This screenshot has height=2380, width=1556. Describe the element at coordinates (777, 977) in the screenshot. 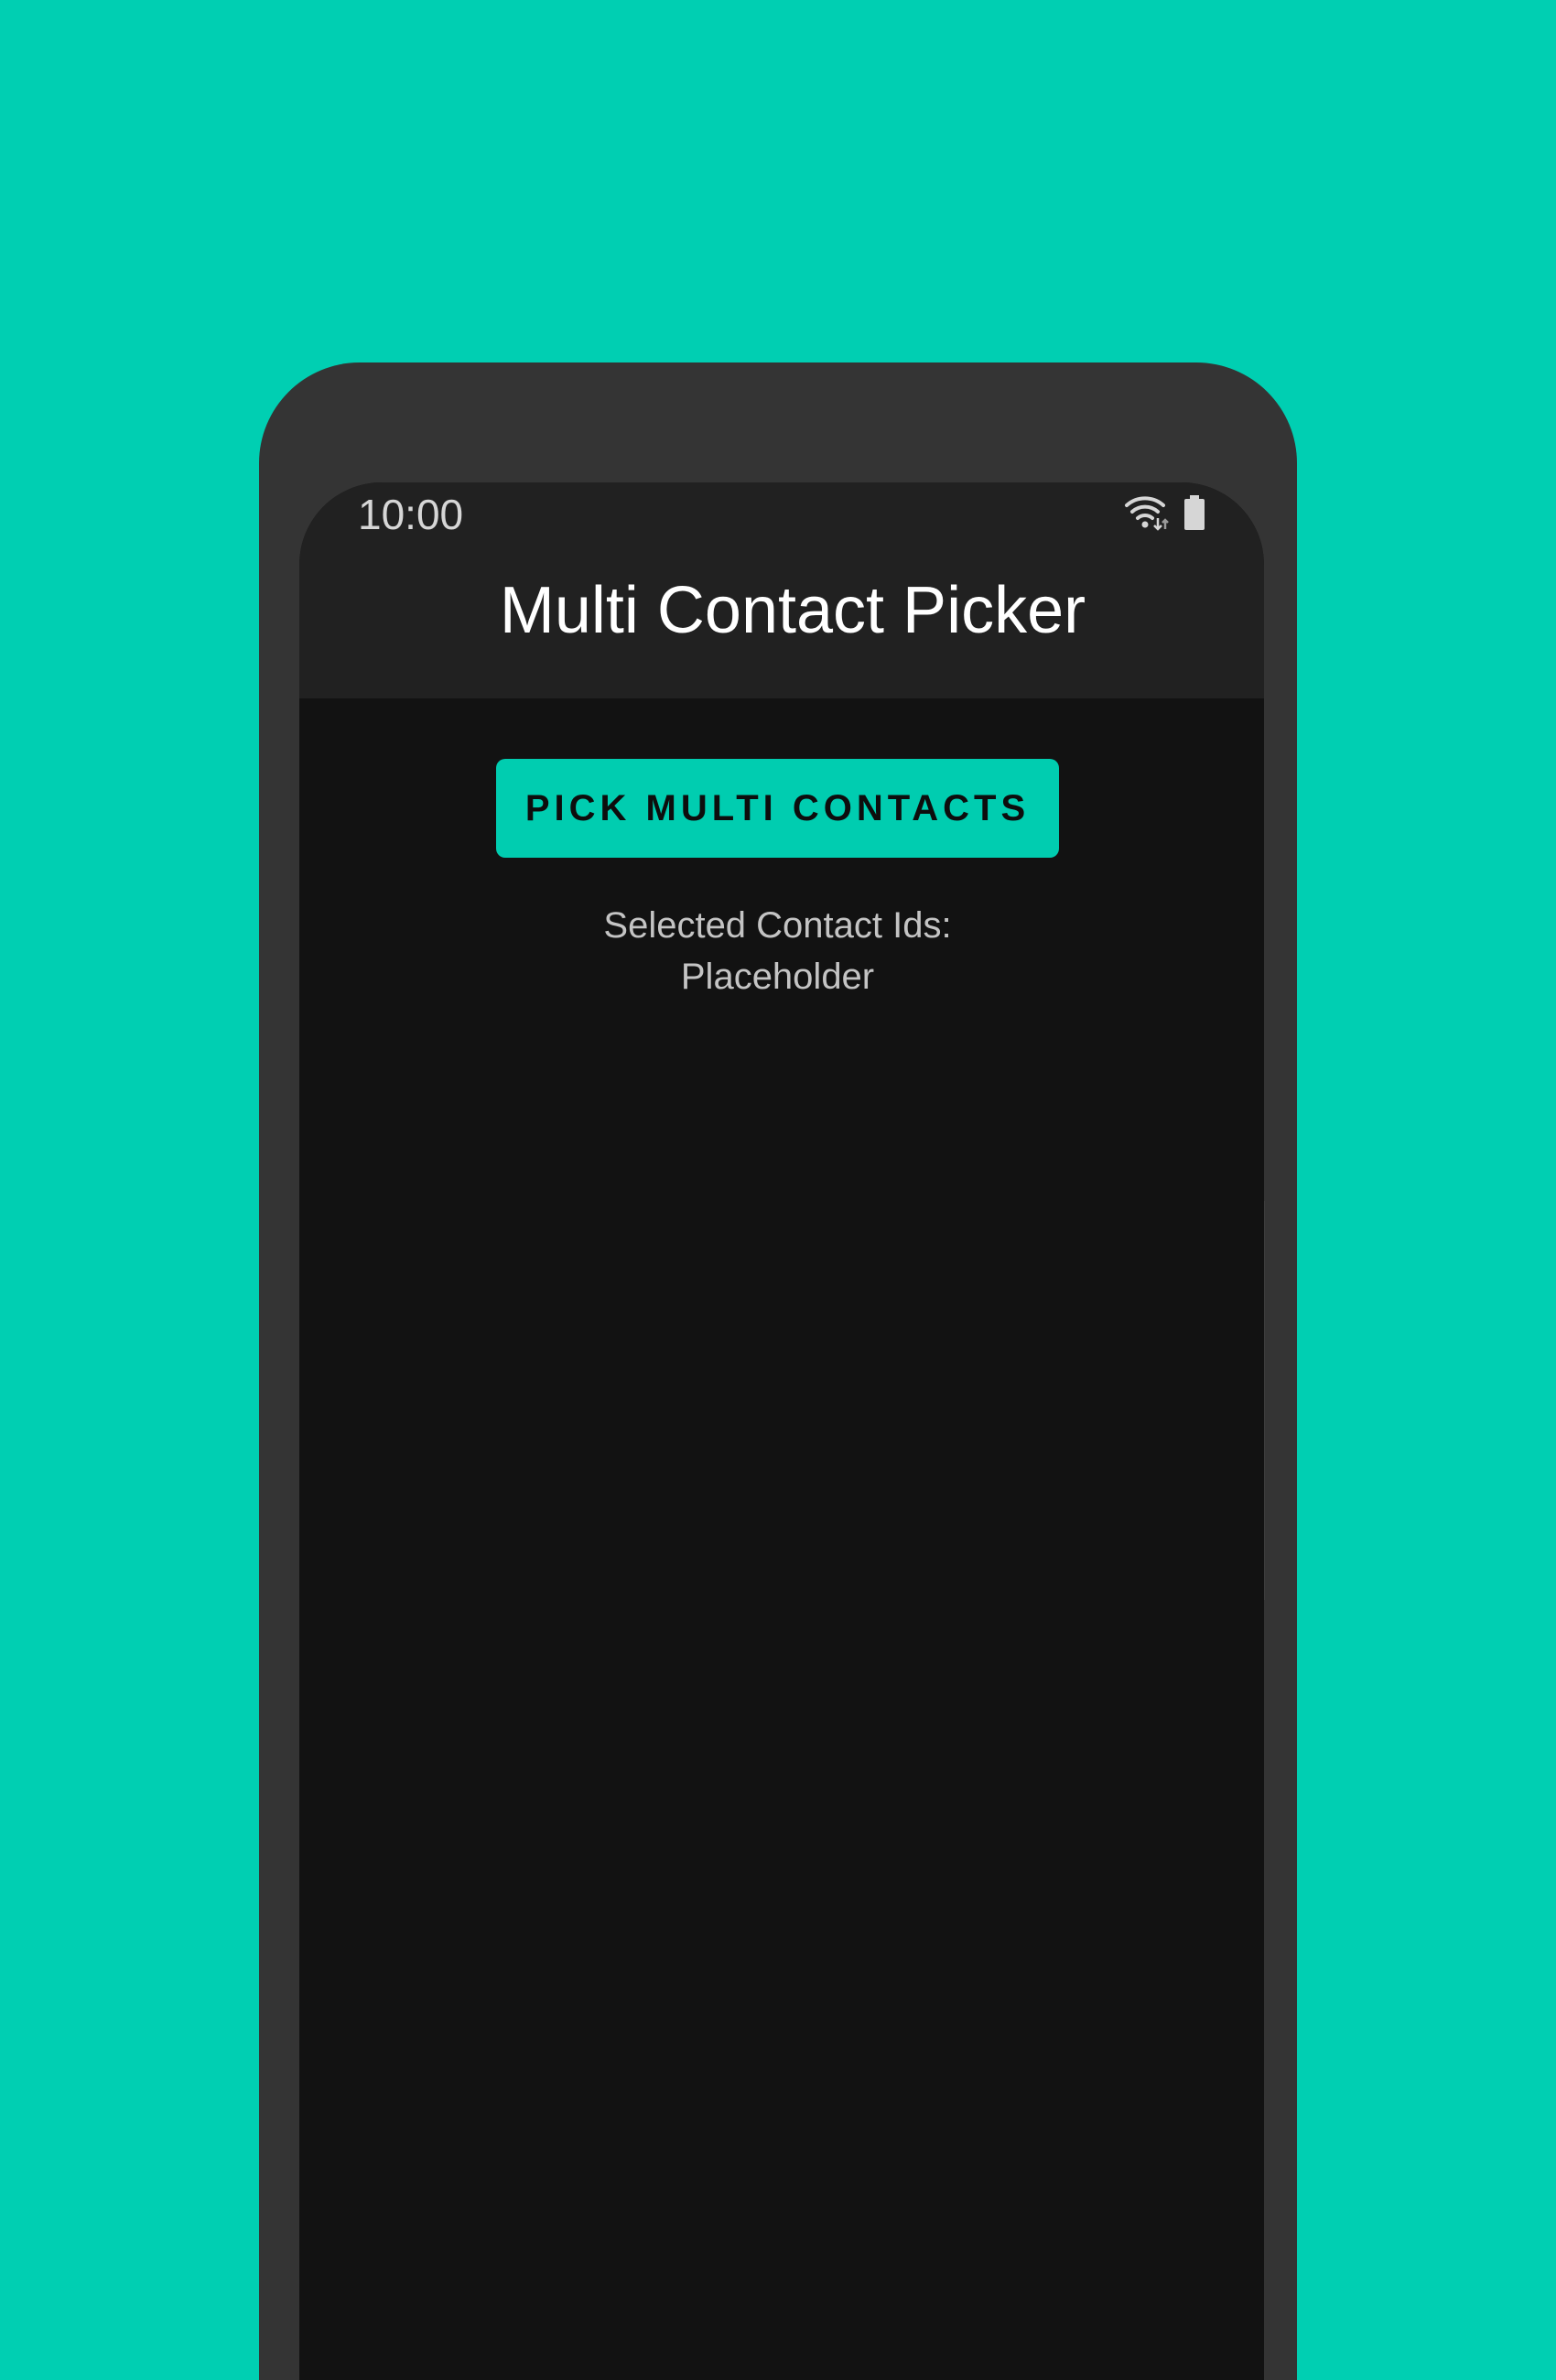

I see `selected-contacts-value: Placeholder` at that location.